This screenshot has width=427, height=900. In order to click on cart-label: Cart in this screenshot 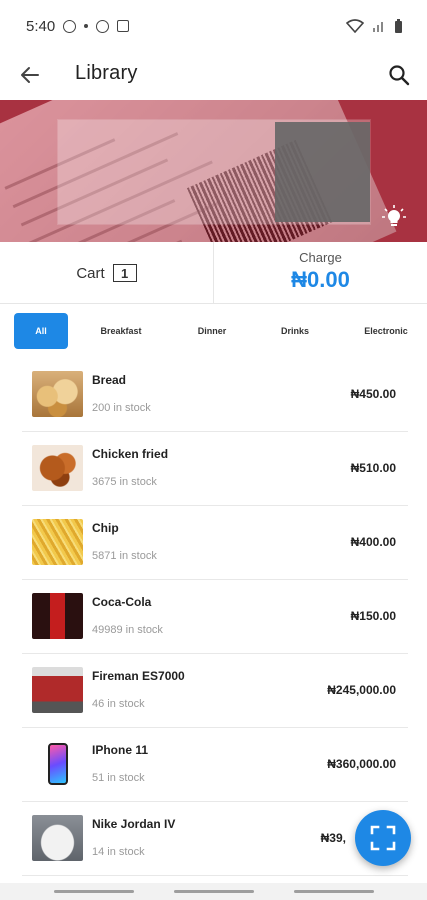, I will do `click(90, 273)`.